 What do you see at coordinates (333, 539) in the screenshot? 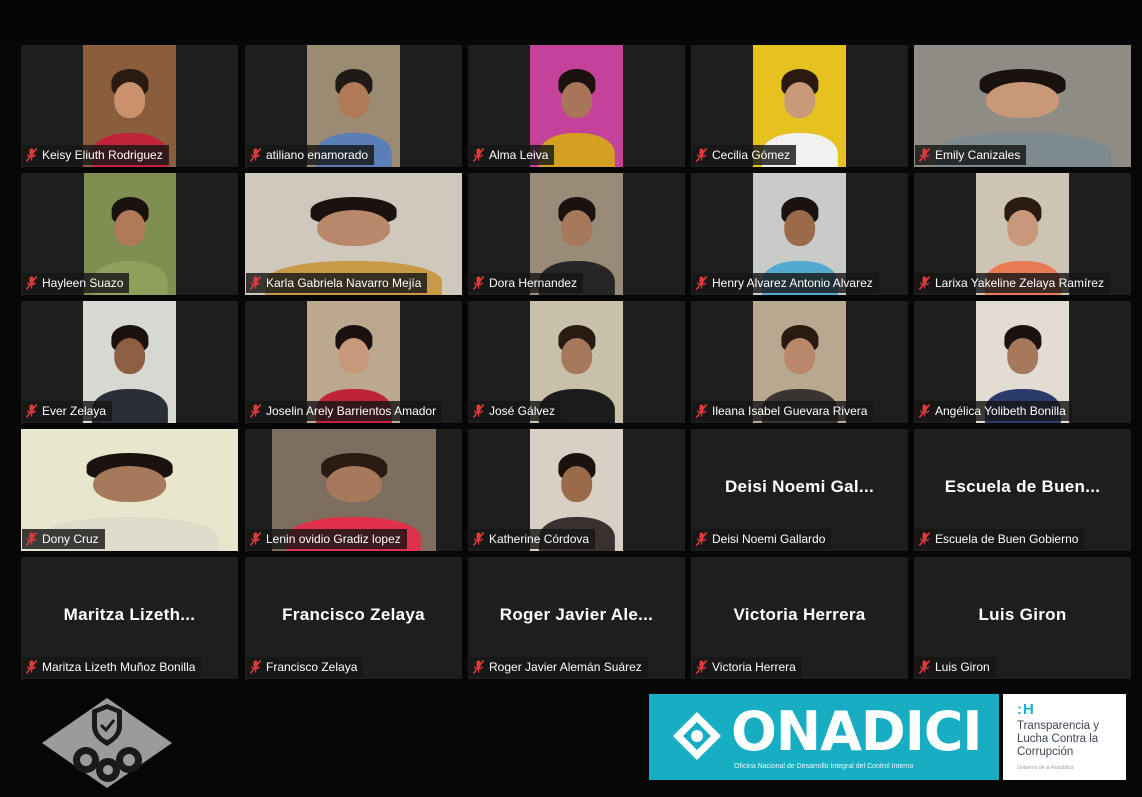
I see `participant-name: Lenin ovidio Gradiz lopez` at bounding box center [333, 539].